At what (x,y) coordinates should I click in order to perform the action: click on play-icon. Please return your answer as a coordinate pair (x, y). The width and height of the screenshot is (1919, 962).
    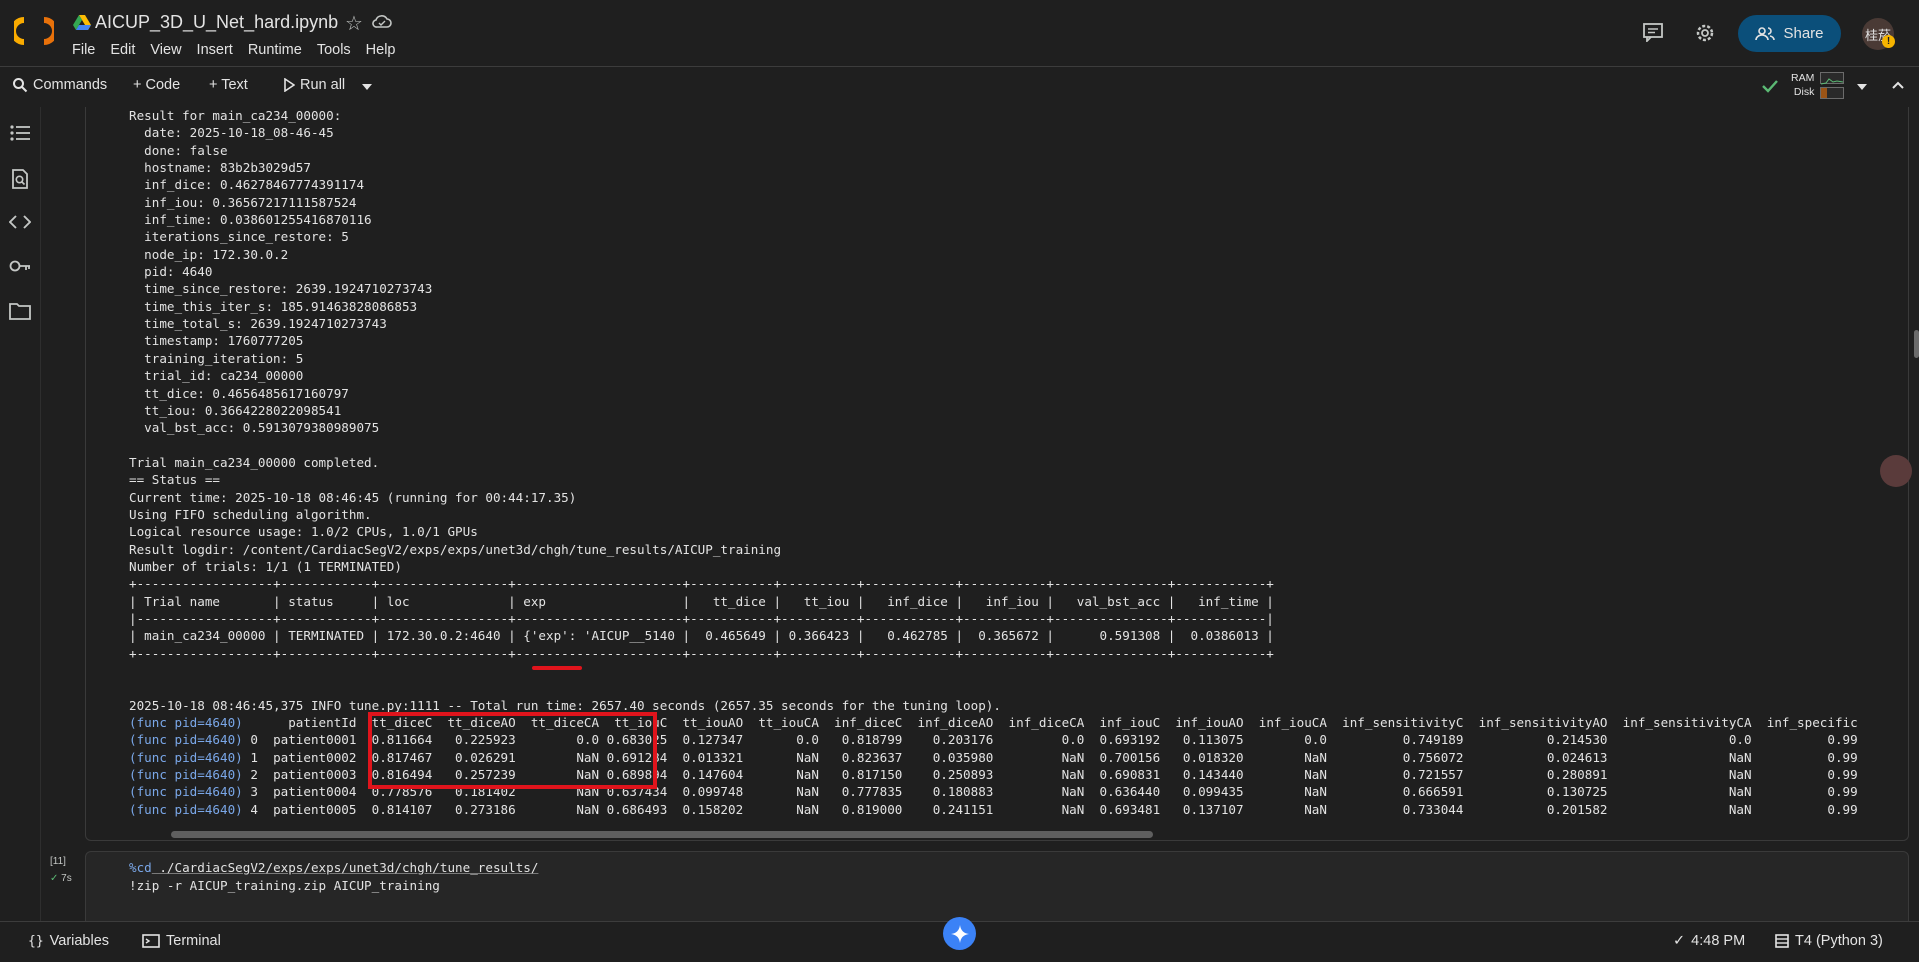
    Looking at the image, I should click on (289, 85).